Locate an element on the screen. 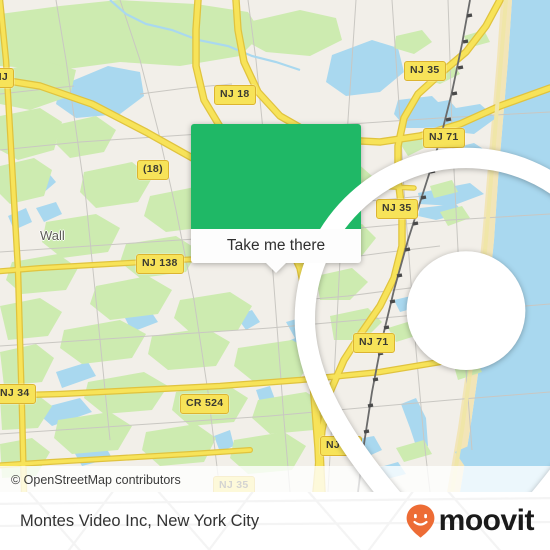 The image size is (550, 550). road-shield: NJ 34 is located at coordinates (18, 394).